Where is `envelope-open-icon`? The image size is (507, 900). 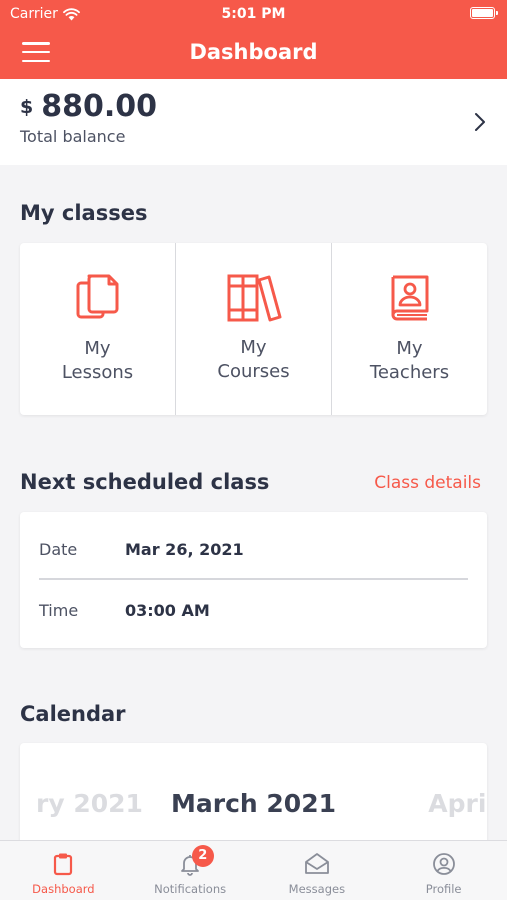
envelope-open-icon is located at coordinates (316, 863).